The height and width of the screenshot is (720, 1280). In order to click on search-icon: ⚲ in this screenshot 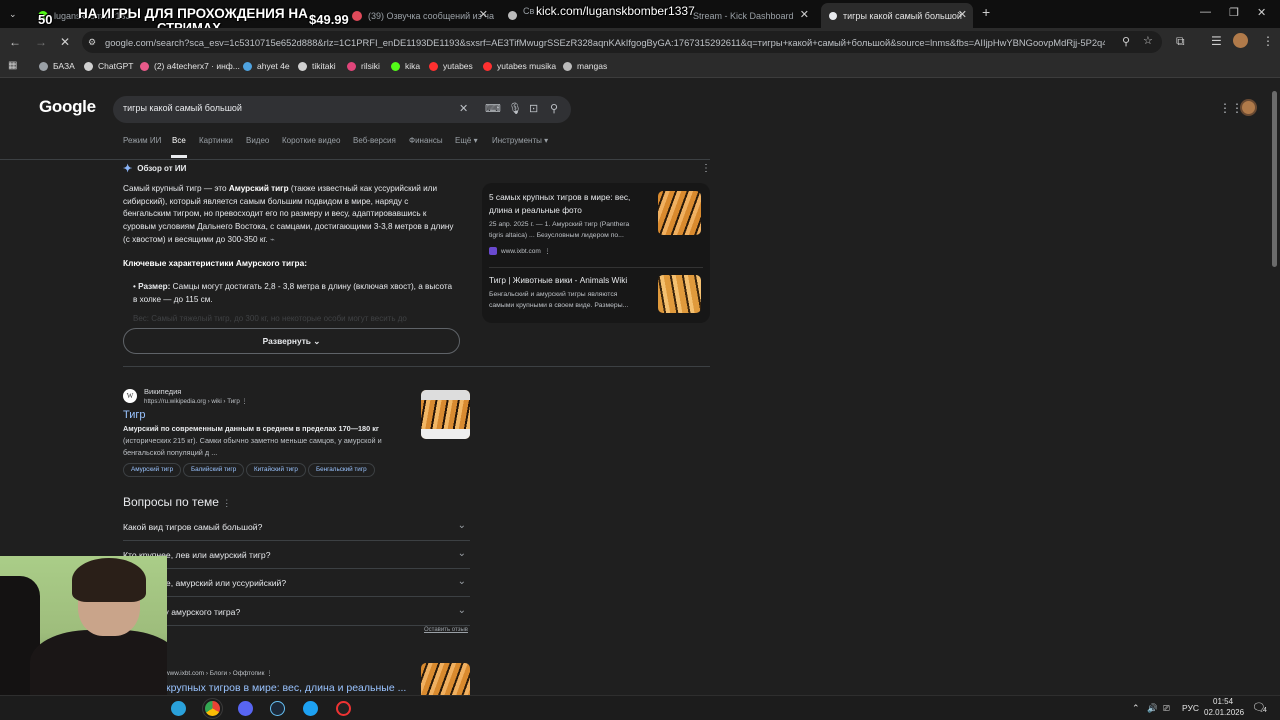, I will do `click(554, 108)`.